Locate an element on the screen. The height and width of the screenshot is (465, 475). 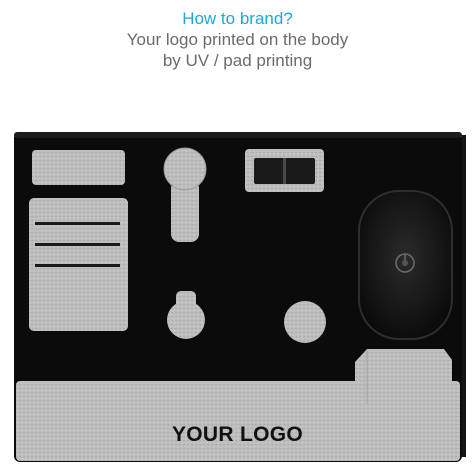
document-pocket is located at coordinates (78, 264).